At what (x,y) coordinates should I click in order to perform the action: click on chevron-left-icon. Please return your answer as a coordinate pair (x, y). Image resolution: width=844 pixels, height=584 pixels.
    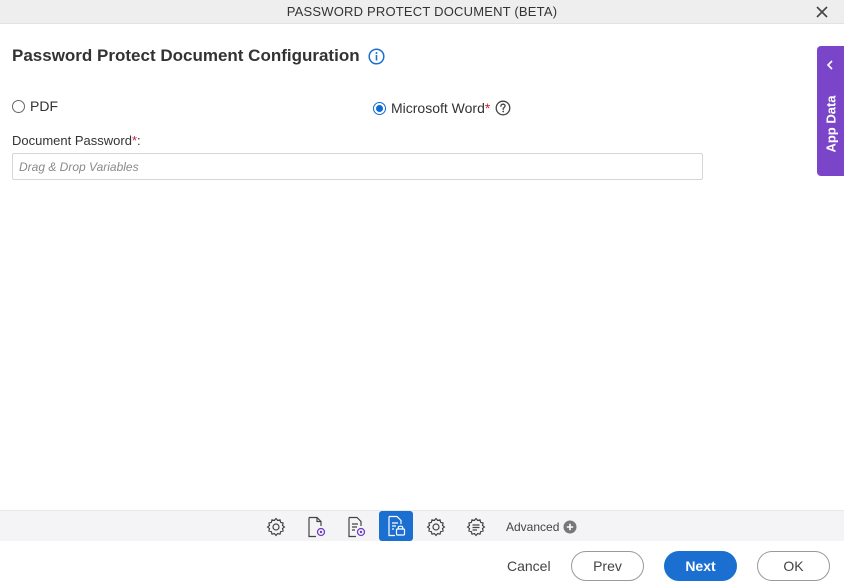
    Looking at the image, I should click on (830, 66).